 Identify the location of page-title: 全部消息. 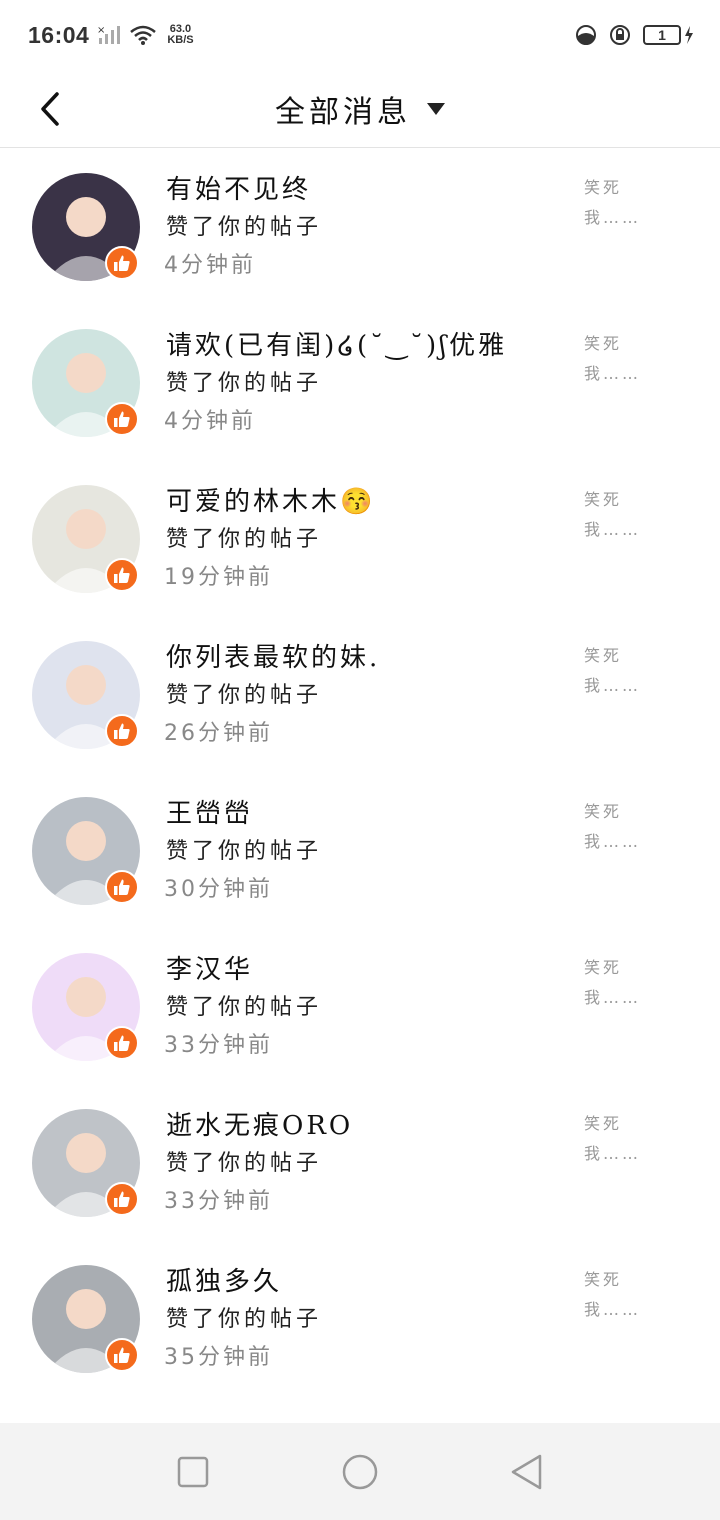
(343, 112).